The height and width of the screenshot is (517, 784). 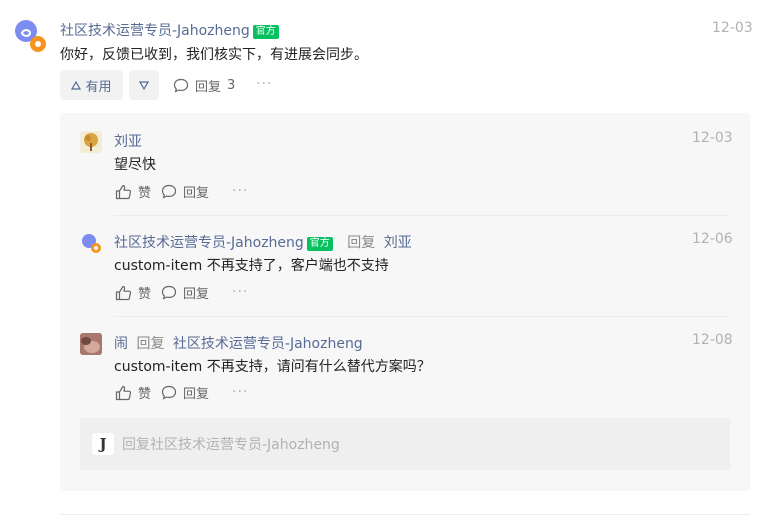 What do you see at coordinates (712, 340) in the screenshot?
I see `reply-date: 12-08` at bounding box center [712, 340].